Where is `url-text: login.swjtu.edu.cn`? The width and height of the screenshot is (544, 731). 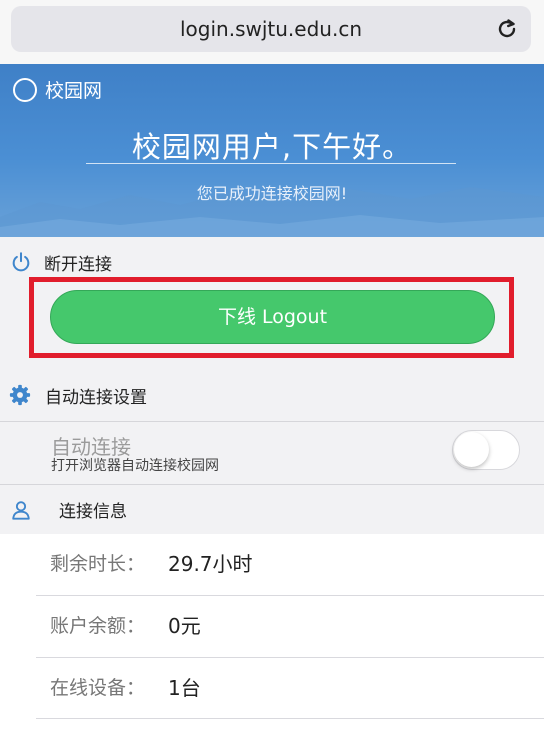
url-text: login.swjtu.edu.cn is located at coordinates (271, 29).